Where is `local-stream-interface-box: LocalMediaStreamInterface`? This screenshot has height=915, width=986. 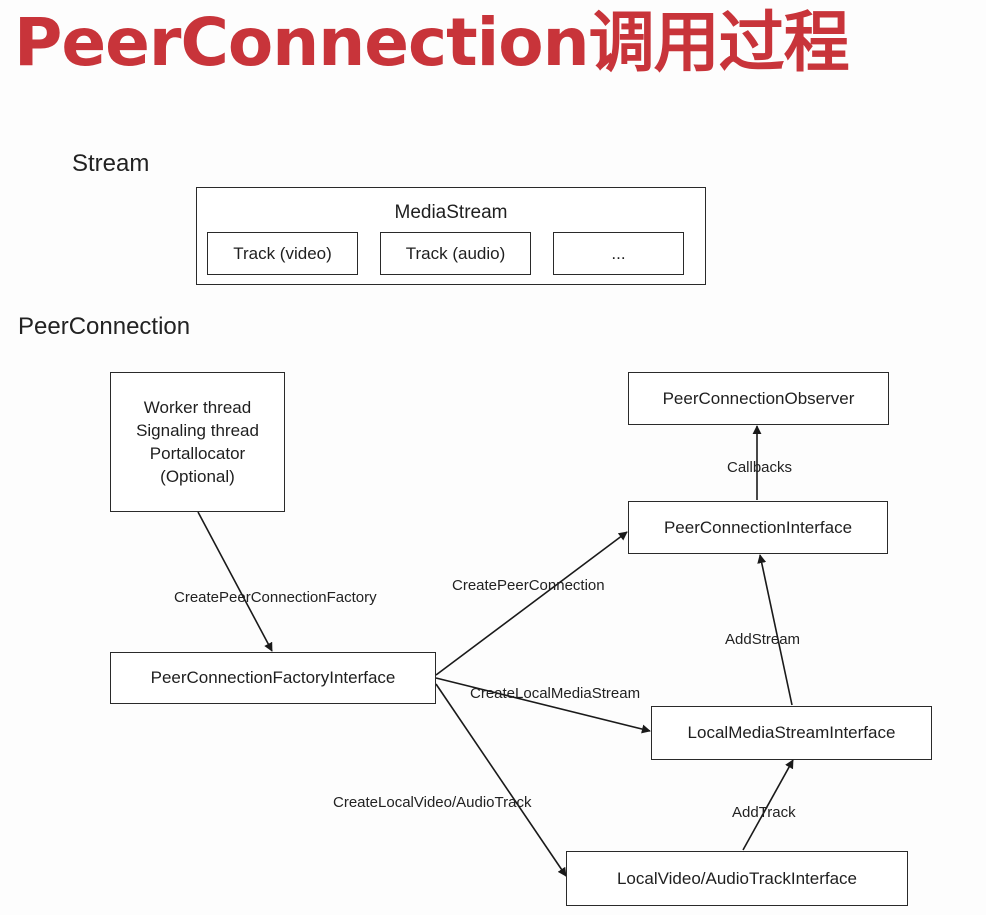
local-stream-interface-box: LocalMediaStreamInterface is located at coordinates (791, 733).